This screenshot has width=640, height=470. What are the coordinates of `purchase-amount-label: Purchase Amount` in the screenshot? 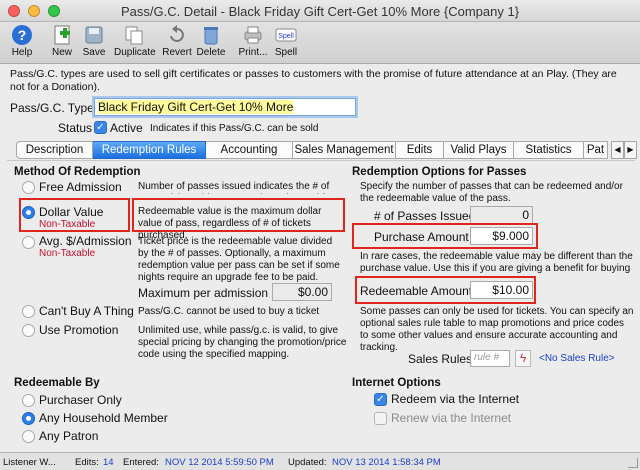 It's located at (421, 237).